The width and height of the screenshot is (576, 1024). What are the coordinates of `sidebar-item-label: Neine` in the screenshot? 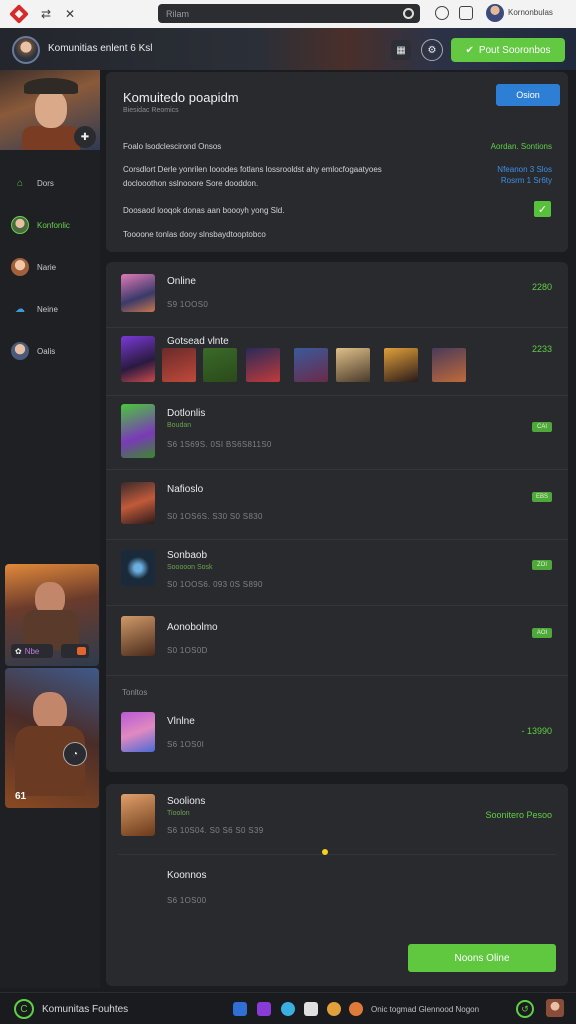 It's located at (47, 309).